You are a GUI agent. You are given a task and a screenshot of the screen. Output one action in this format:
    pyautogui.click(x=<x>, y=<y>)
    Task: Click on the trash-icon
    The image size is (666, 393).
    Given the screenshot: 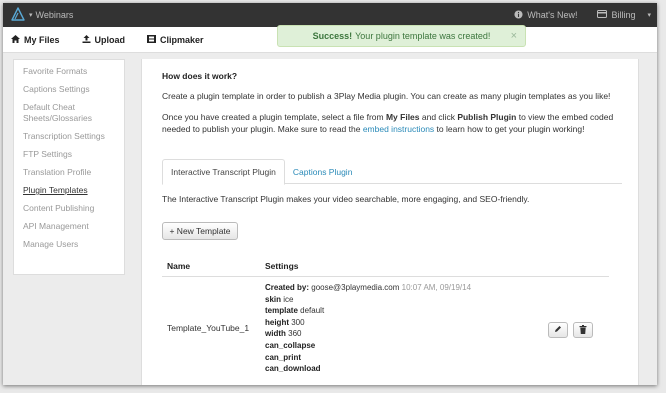 What is the action you would take?
    pyautogui.click(x=583, y=330)
    